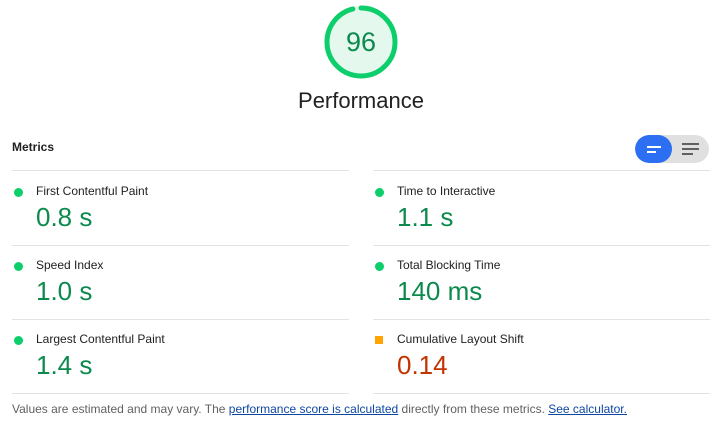 Image resolution: width=727 pixels, height=426 pixels. I want to click on average-icon, so click(379, 340).